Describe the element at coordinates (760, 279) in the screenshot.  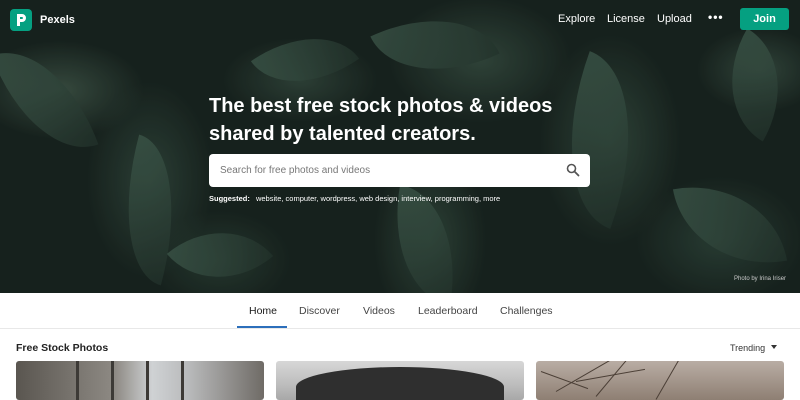
I see `photo-credit: Photo by Irina Iriser` at that location.